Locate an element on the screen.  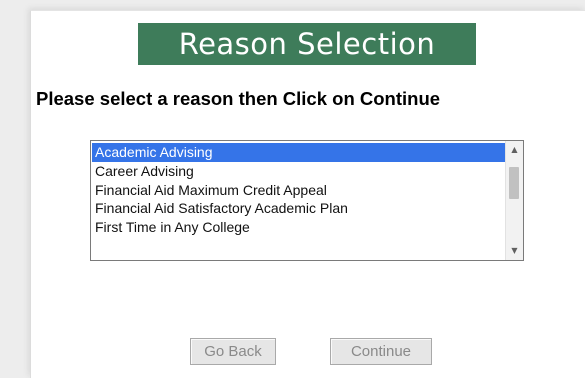
scroll-down-arrow-icon: ▼ is located at coordinates (514, 251).